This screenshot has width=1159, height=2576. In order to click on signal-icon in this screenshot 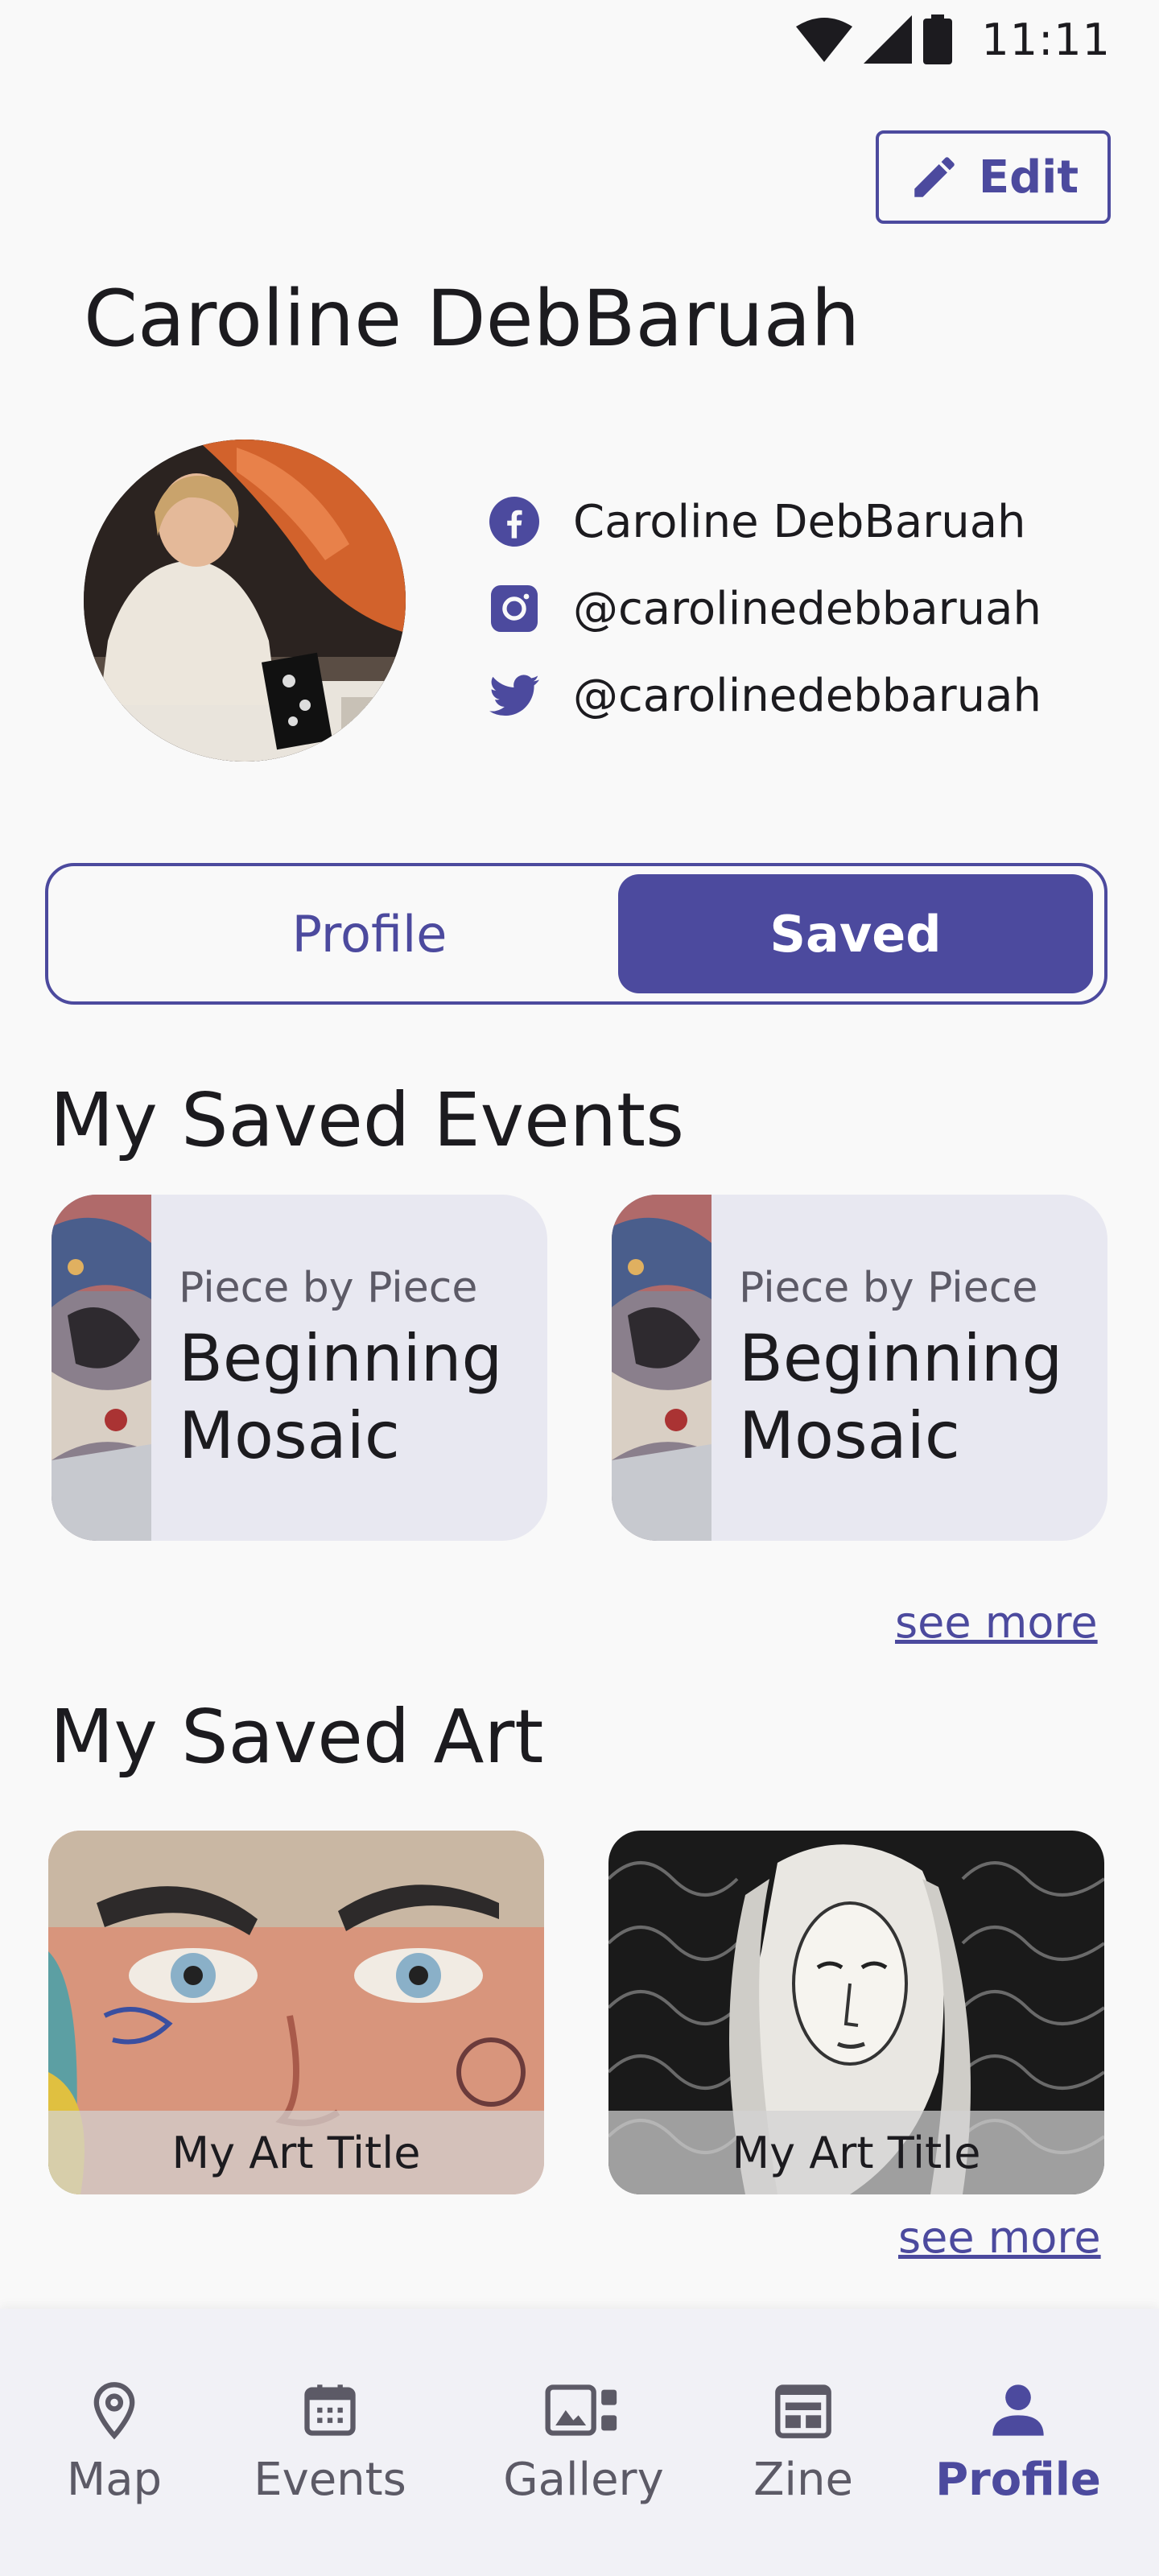, I will do `click(888, 39)`.